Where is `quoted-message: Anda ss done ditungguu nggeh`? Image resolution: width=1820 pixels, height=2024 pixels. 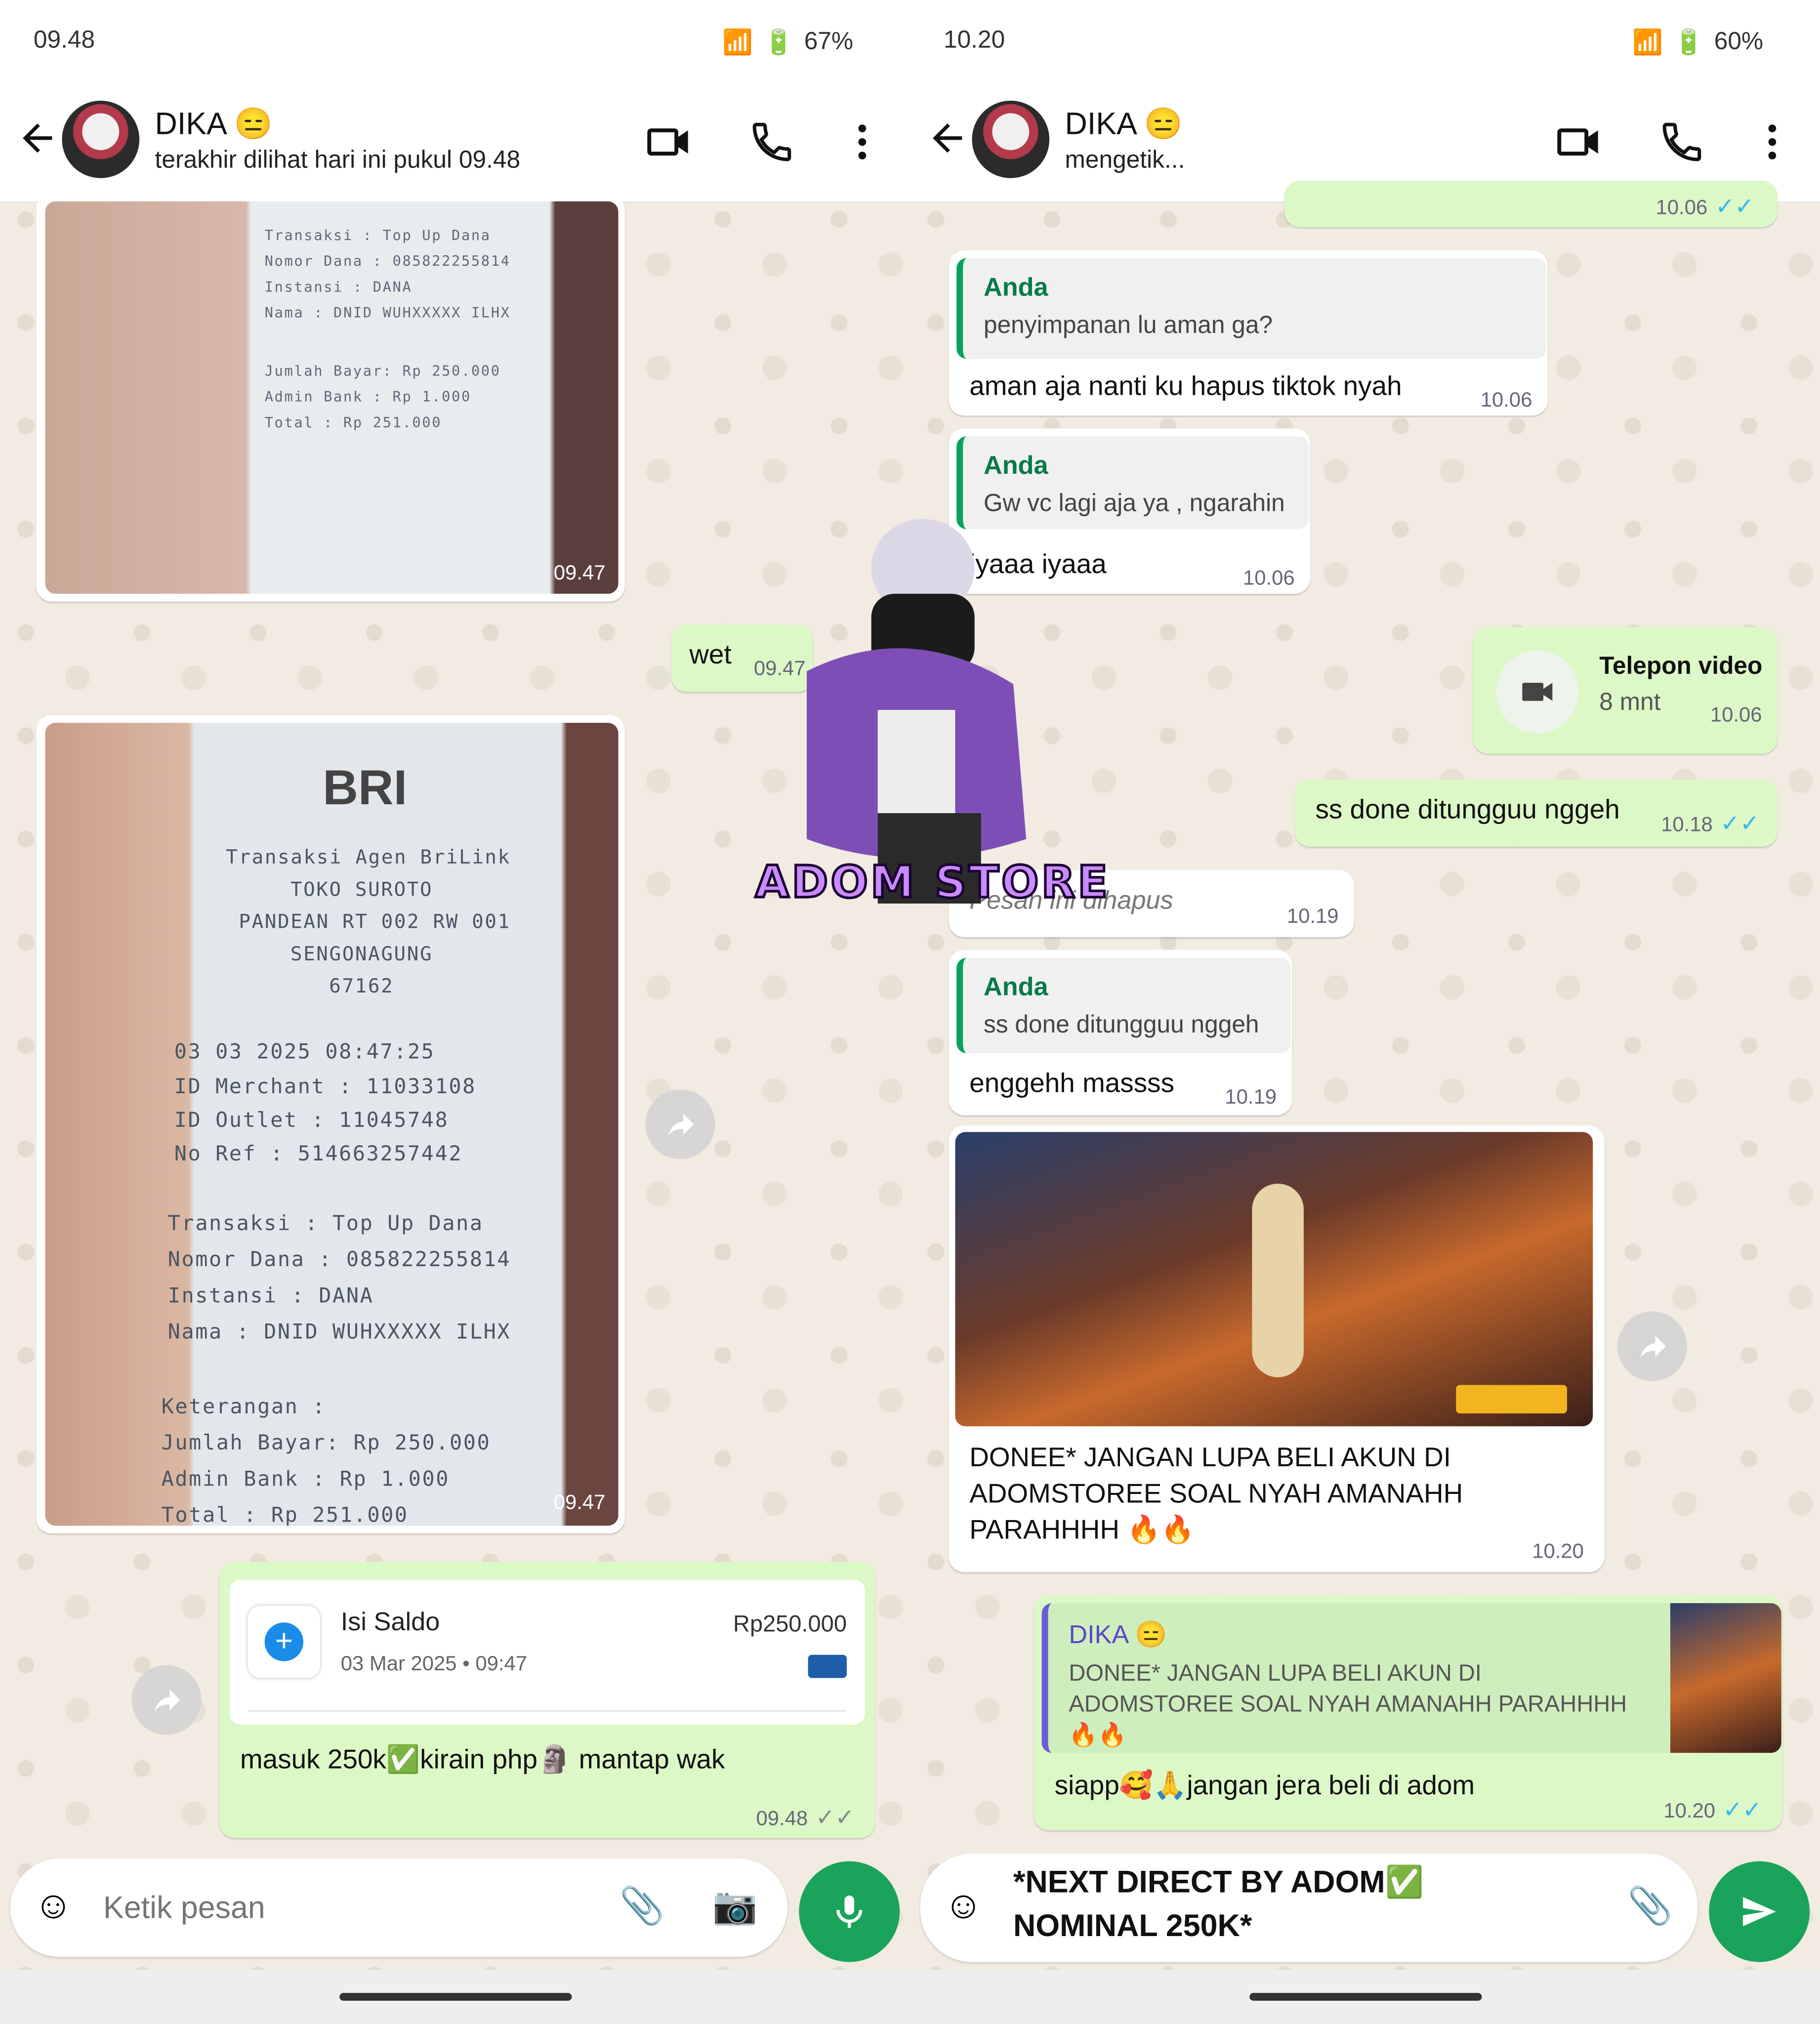
quoted-message: Anda ss done ditungguu nggeh is located at coordinates (1123, 1005).